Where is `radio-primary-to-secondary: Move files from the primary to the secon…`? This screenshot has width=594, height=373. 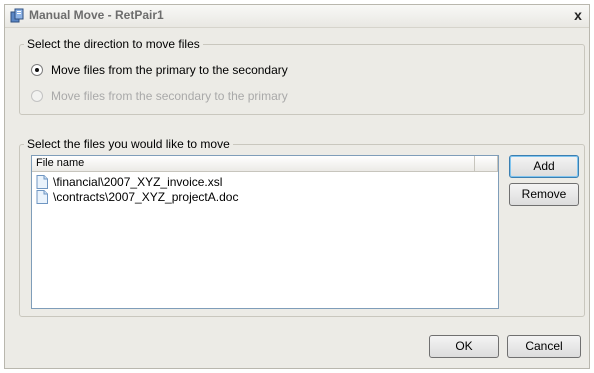 radio-primary-to-secondary: Move files from the primary to the secon… is located at coordinates (159, 70).